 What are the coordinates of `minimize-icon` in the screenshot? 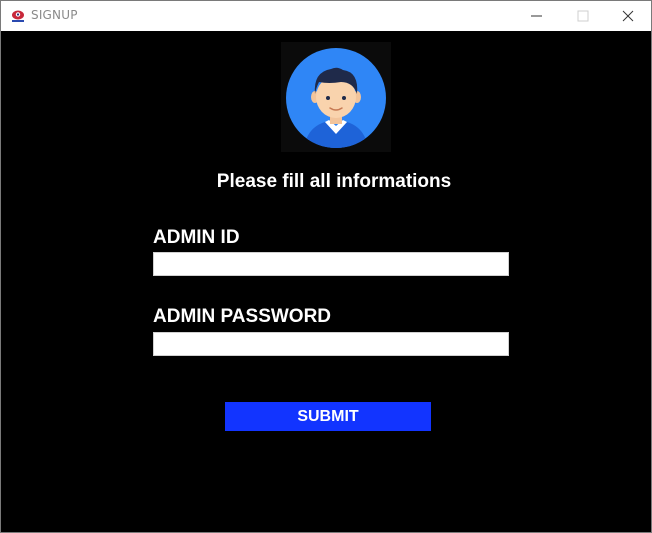 It's located at (536, 16).